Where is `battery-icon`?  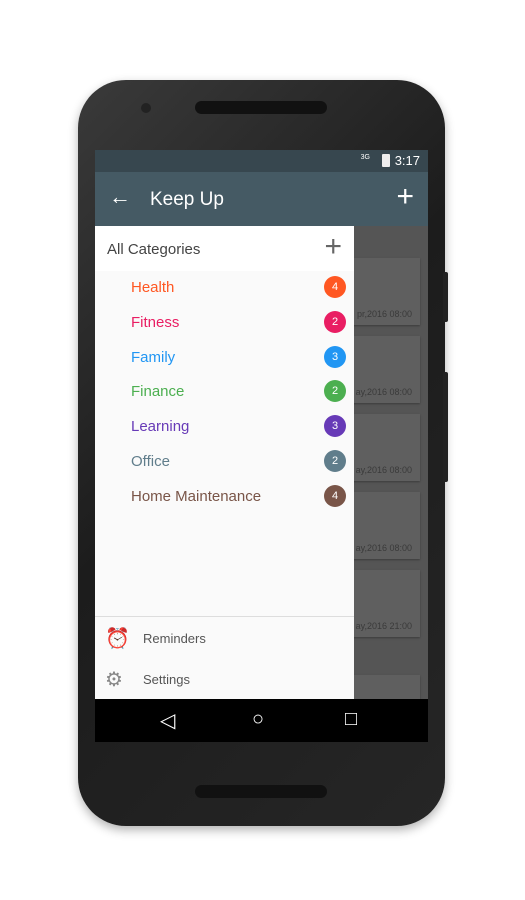 battery-icon is located at coordinates (386, 160).